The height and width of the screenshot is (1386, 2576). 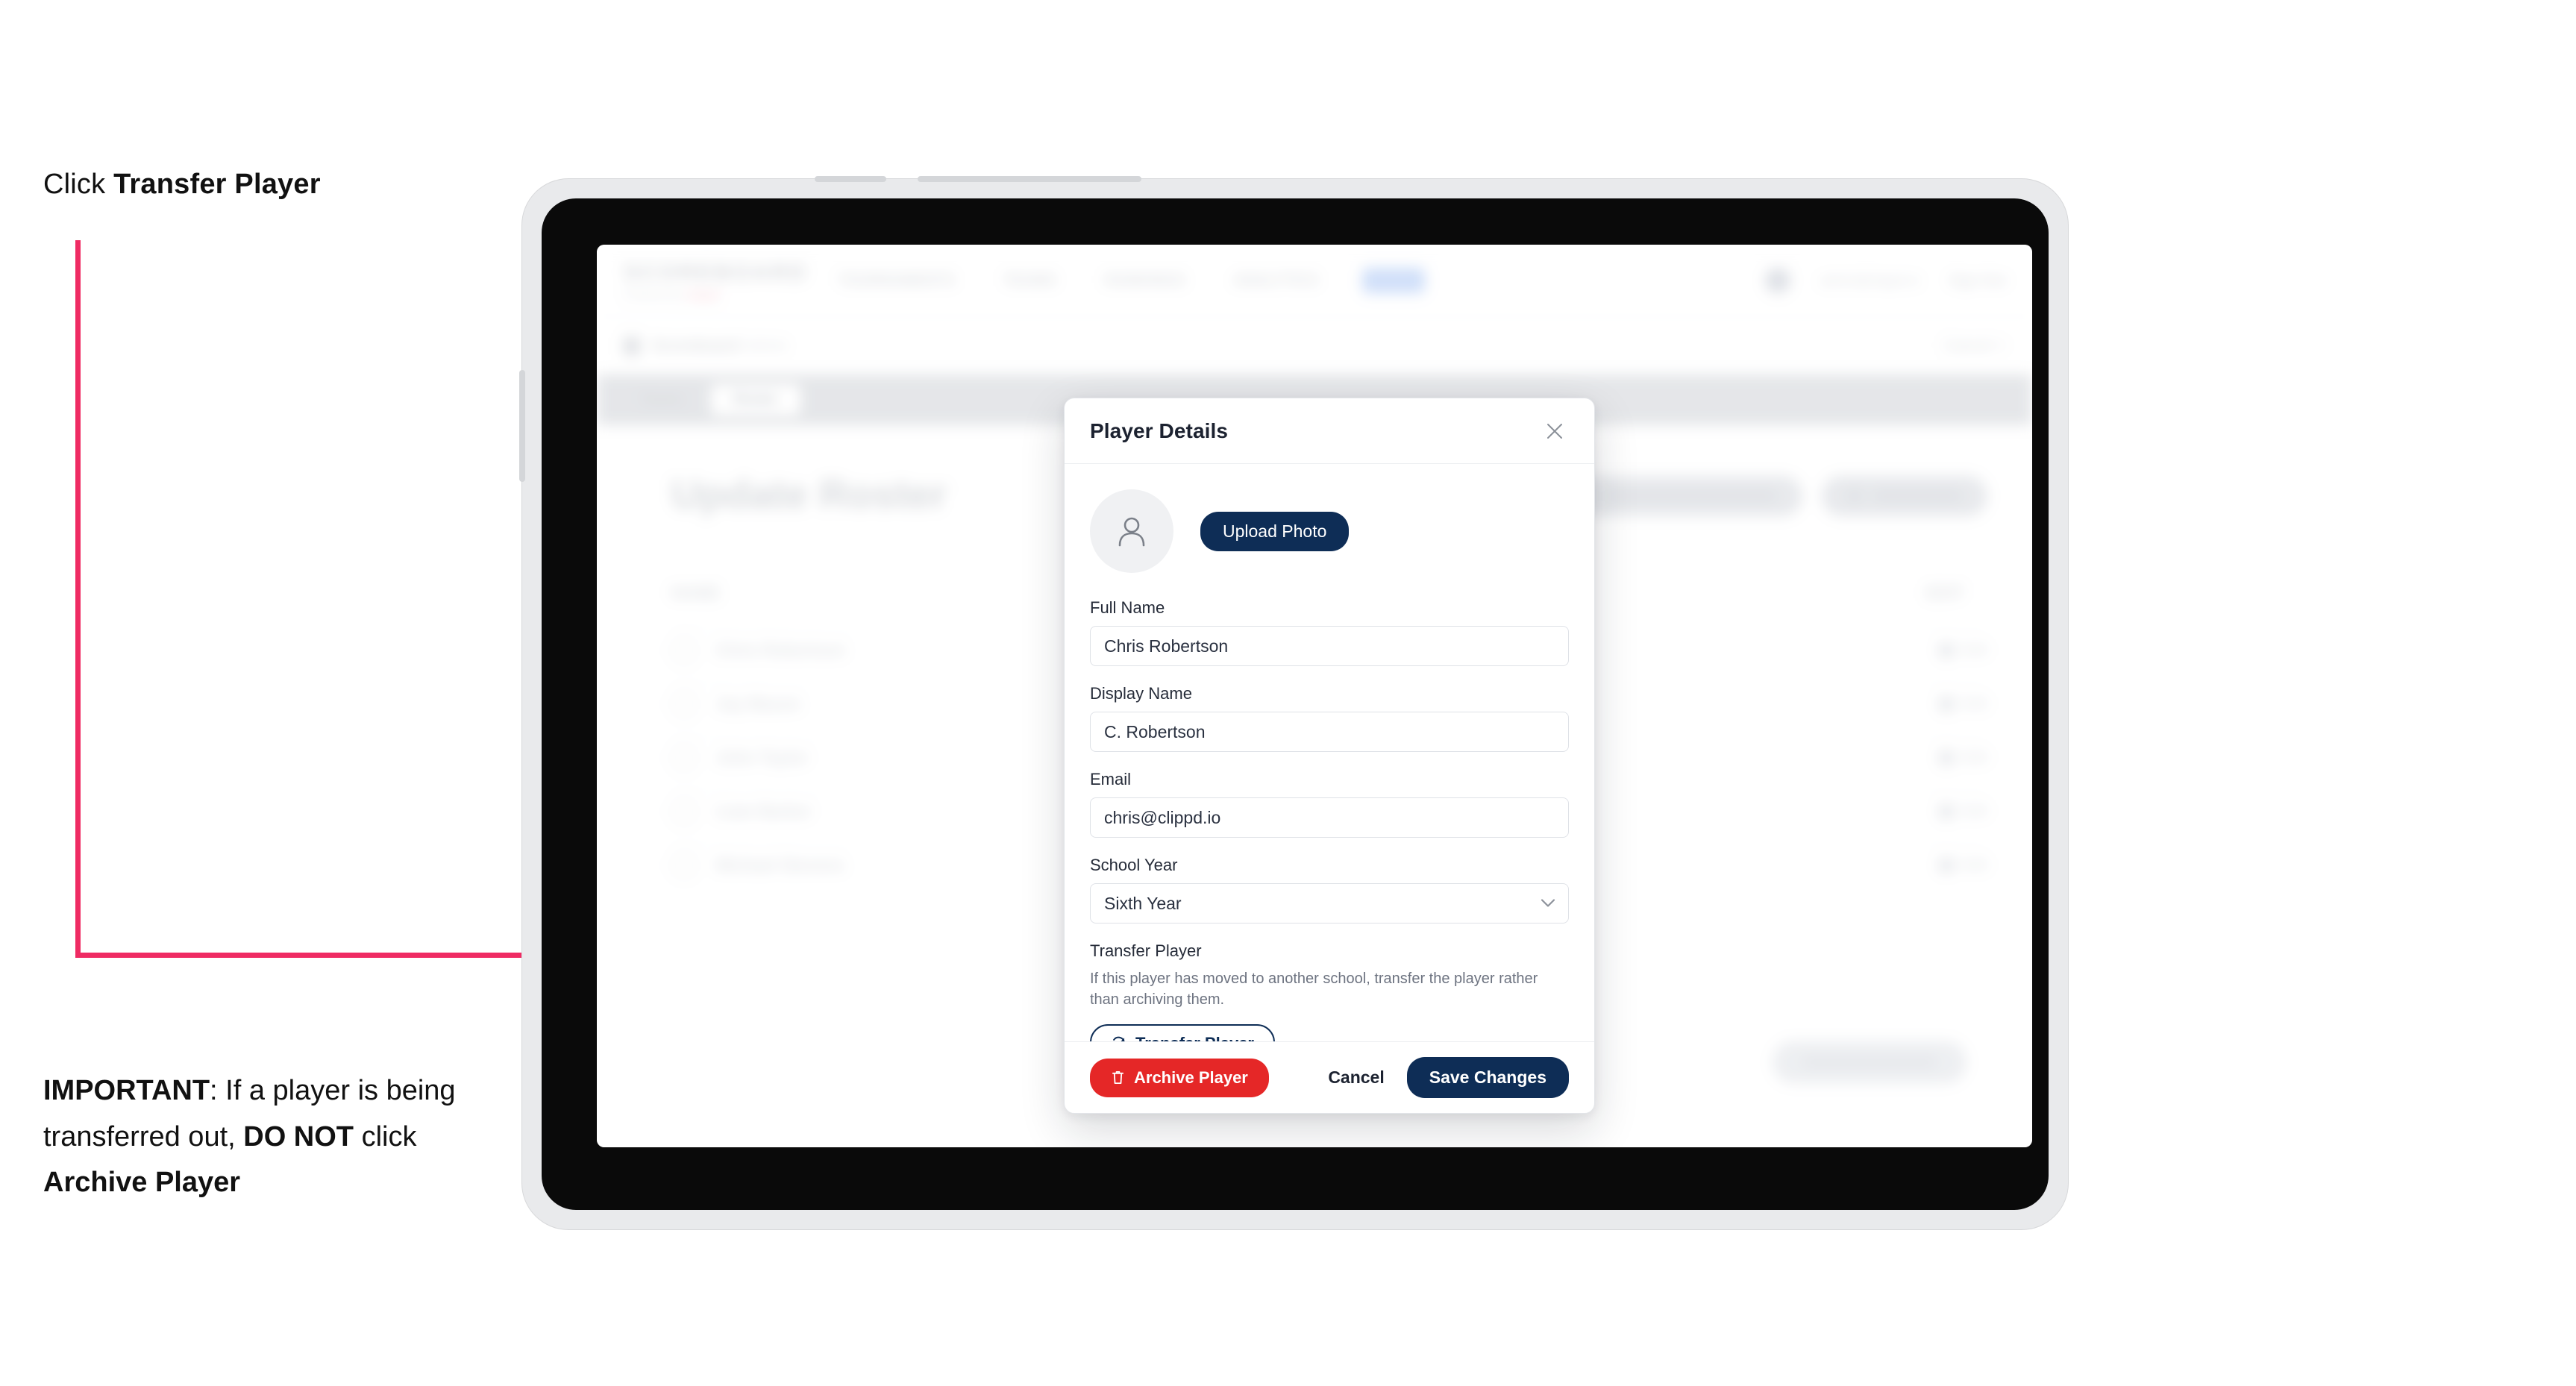 I want to click on upload-photo-button: Upload Photo, so click(x=1275, y=531).